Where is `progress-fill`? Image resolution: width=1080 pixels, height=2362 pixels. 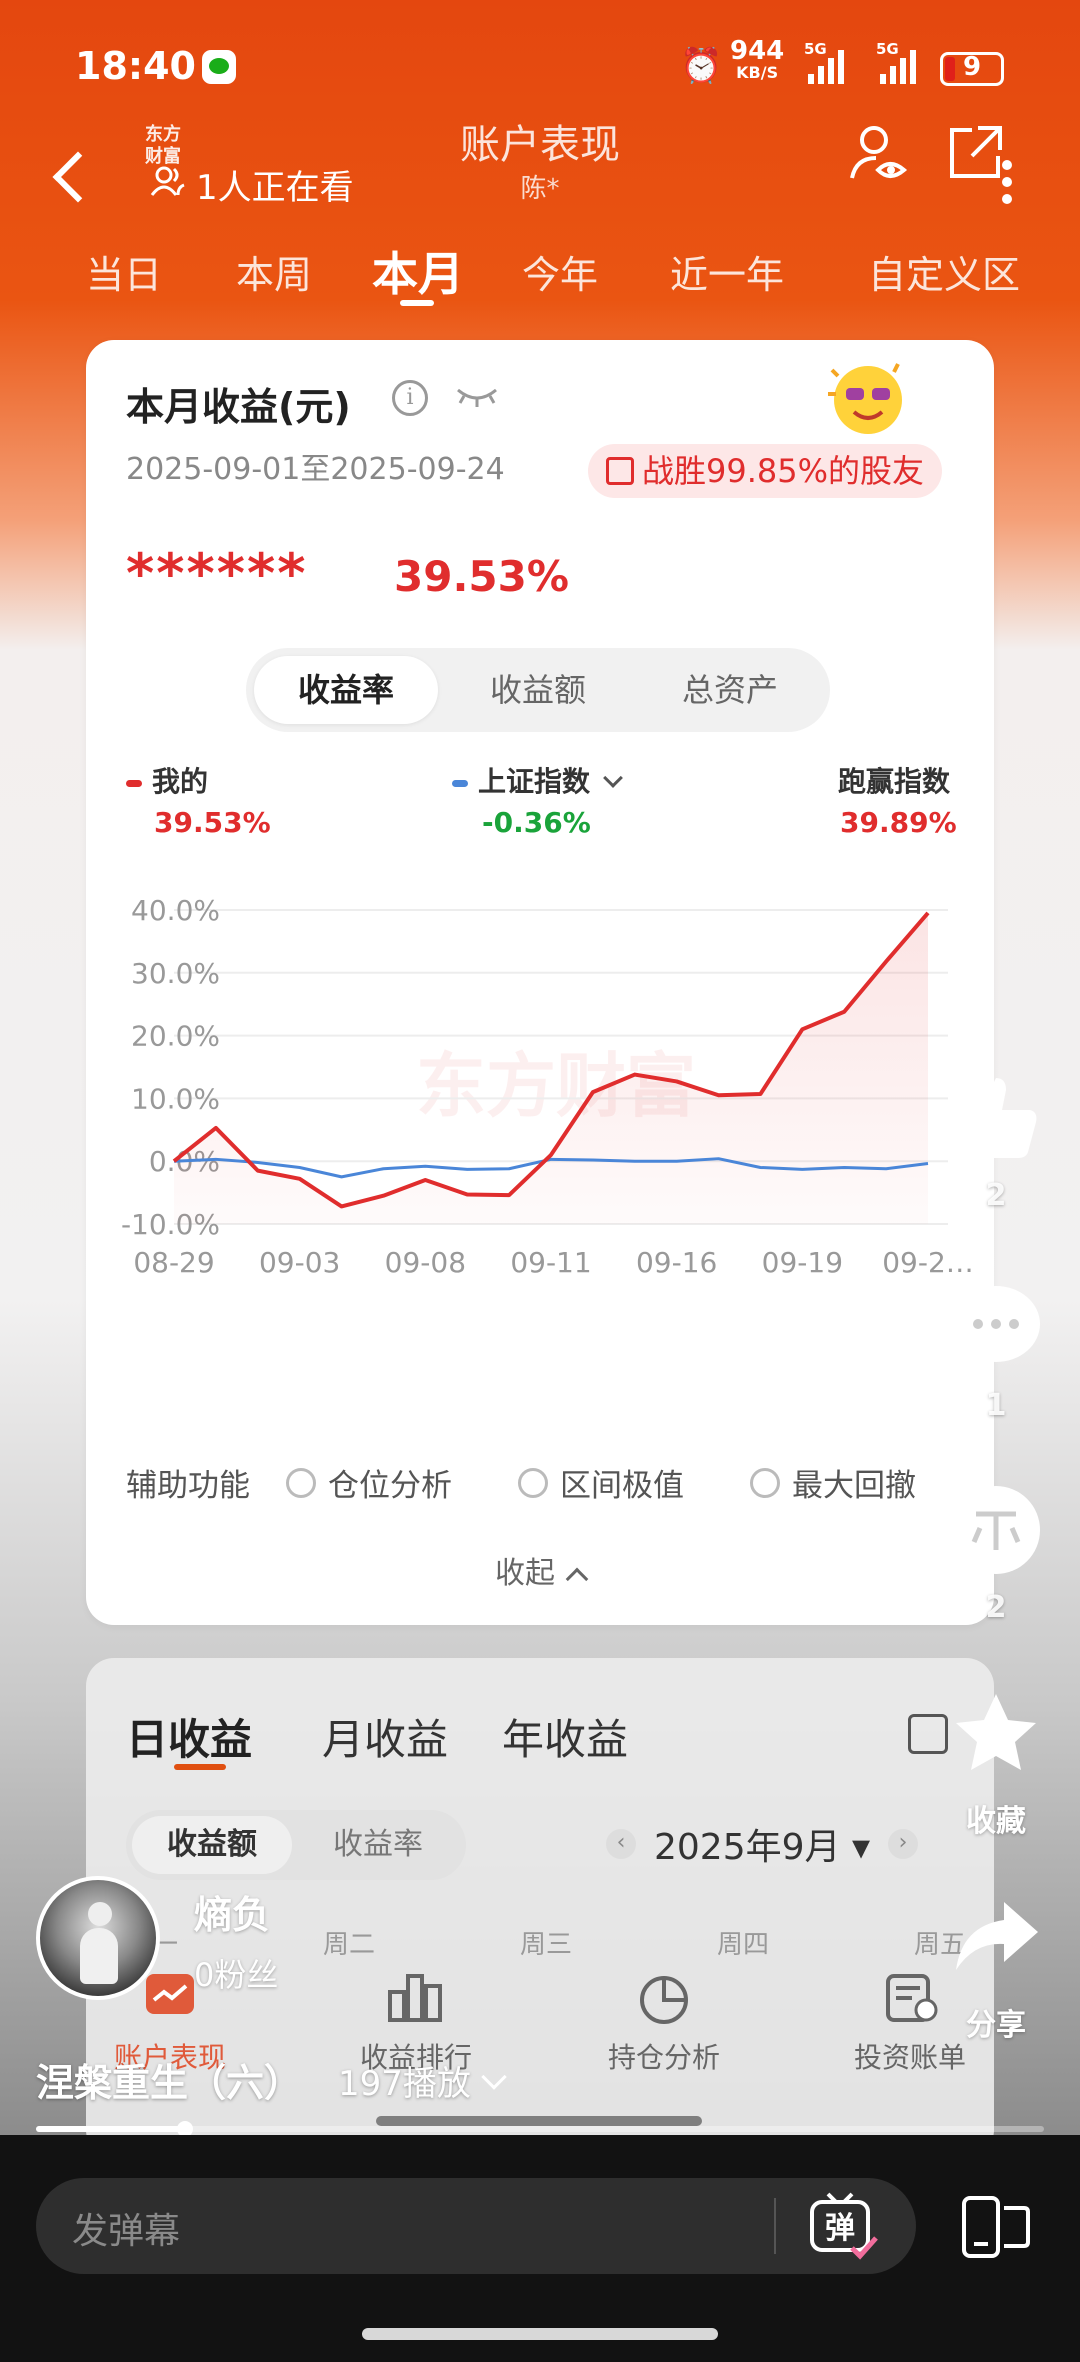
progress-fill is located at coordinates (111, 2129).